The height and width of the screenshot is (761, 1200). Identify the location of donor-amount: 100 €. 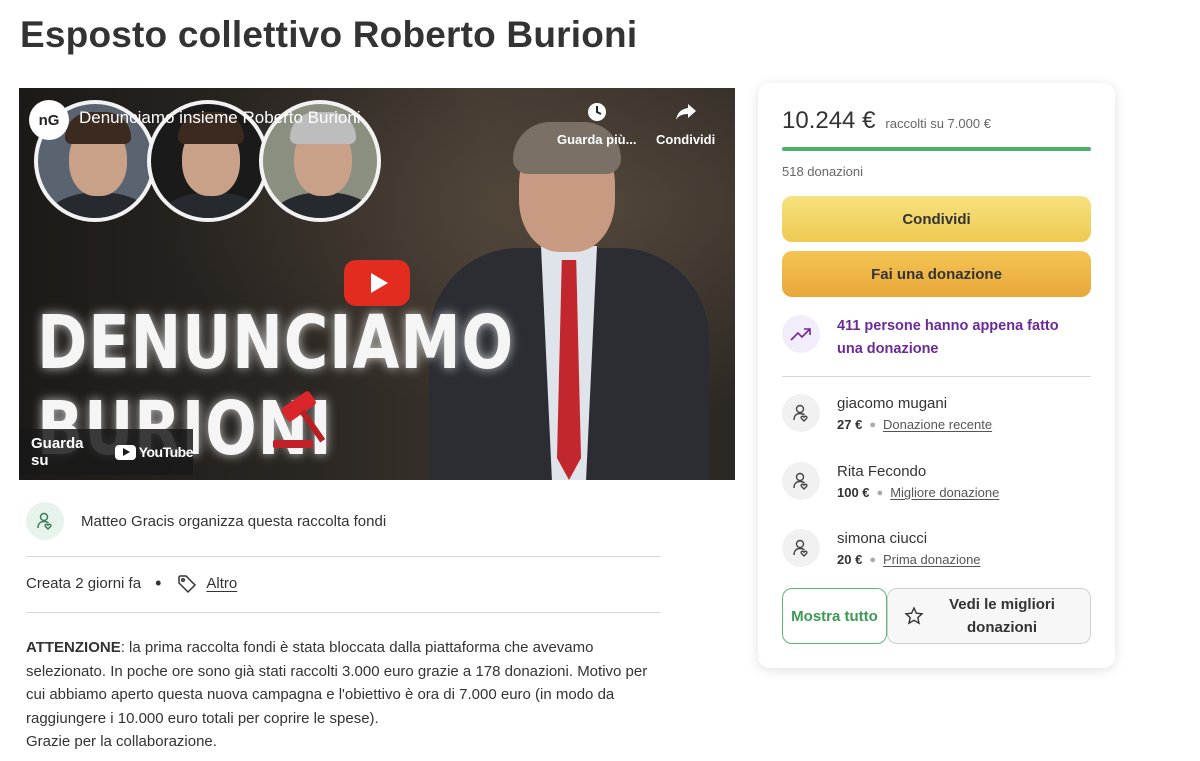
(853, 492).